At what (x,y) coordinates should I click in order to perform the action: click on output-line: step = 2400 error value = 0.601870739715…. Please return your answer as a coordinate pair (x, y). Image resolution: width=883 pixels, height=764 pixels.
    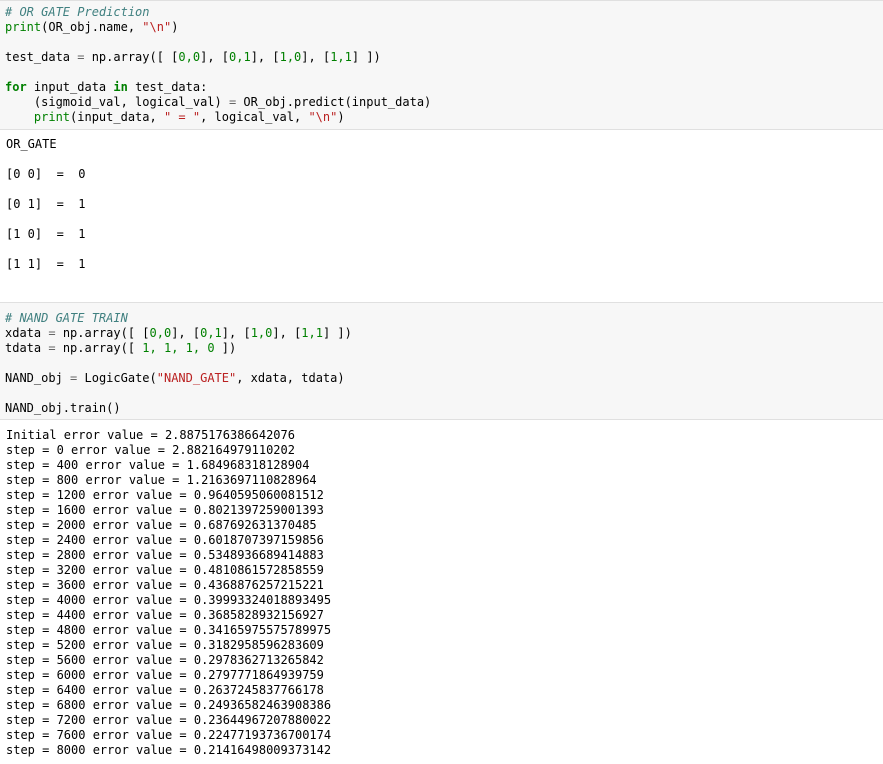
    Looking at the image, I should click on (165, 540).